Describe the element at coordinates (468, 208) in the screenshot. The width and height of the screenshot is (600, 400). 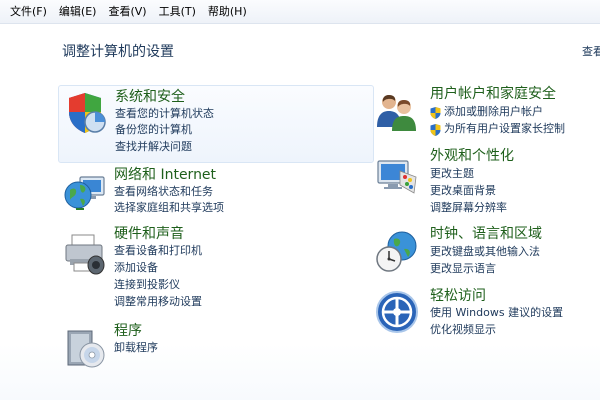
I see `link-screen-resolution: 调整屏幕分辨率` at that location.